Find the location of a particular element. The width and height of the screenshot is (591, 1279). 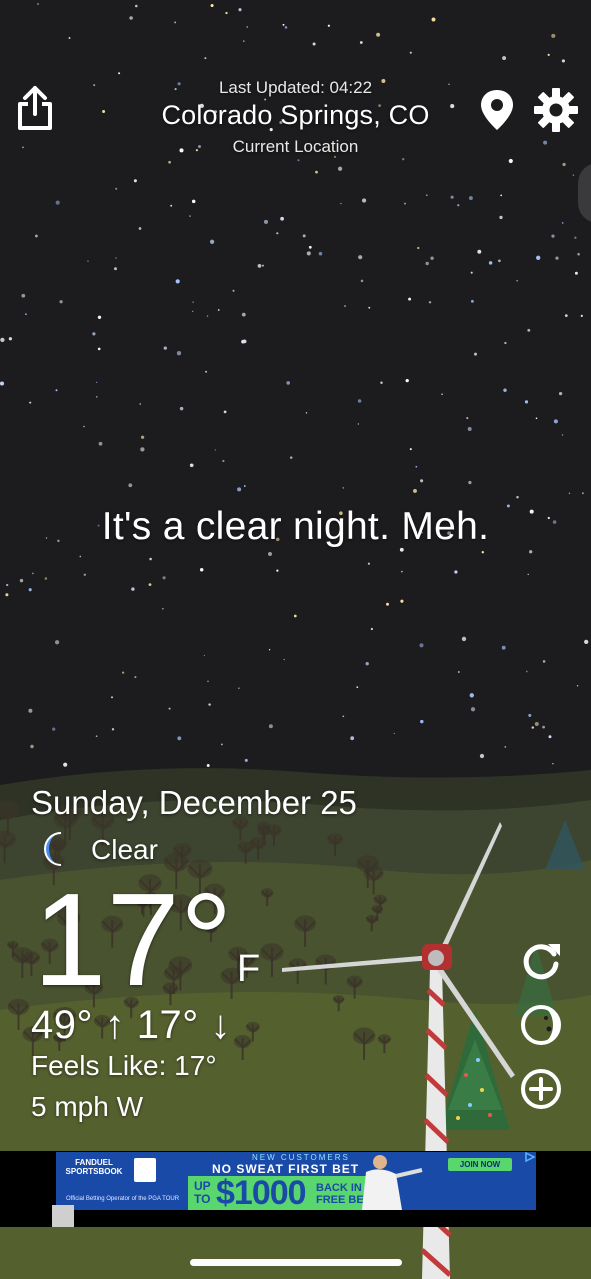

refresh-icon is located at coordinates (541, 961).